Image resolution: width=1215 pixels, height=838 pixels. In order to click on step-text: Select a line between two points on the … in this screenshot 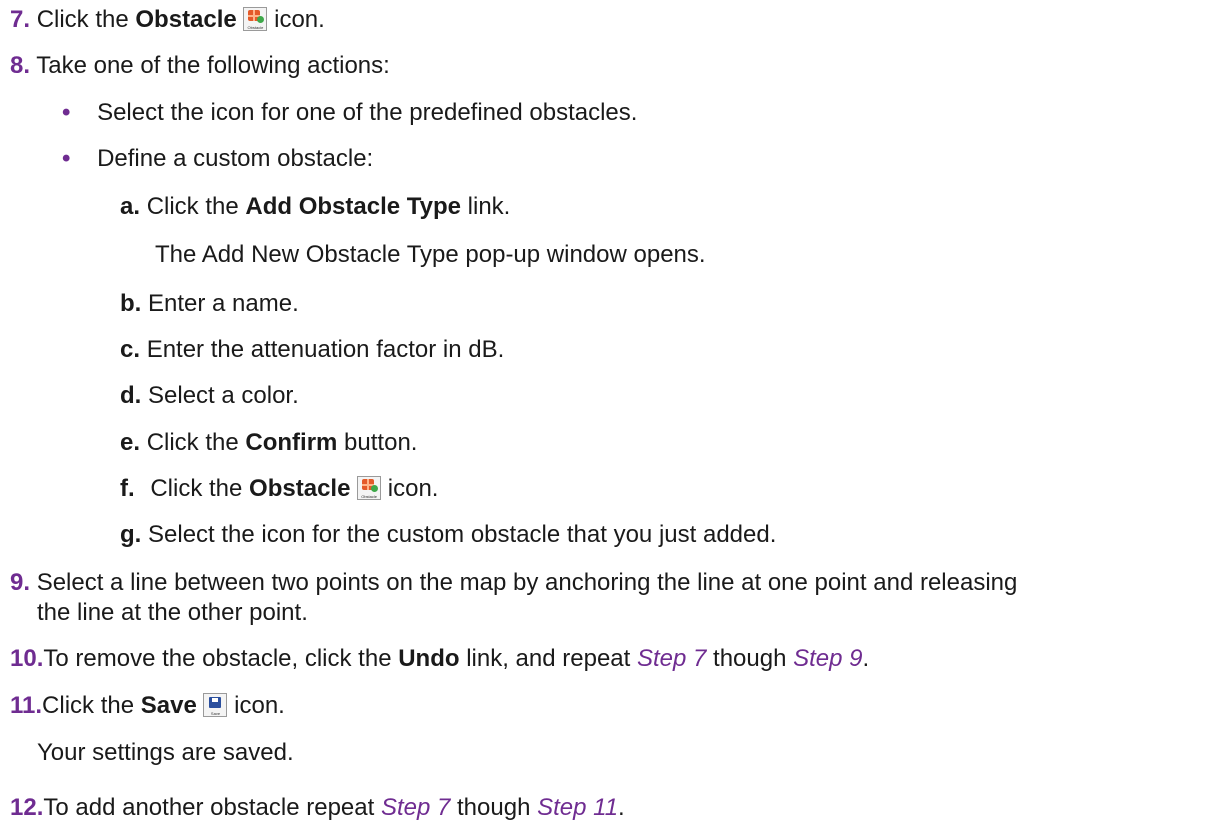, I will do `click(527, 582)`.